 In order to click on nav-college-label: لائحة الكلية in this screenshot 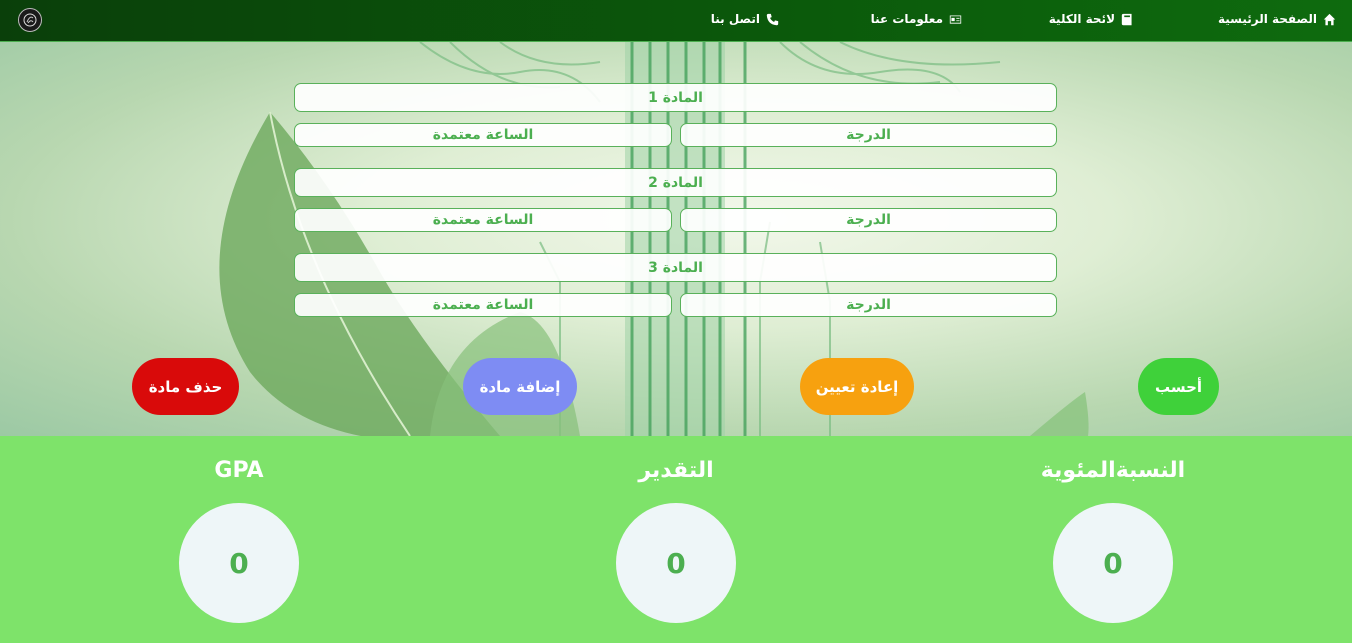, I will do `click(1081, 19)`.